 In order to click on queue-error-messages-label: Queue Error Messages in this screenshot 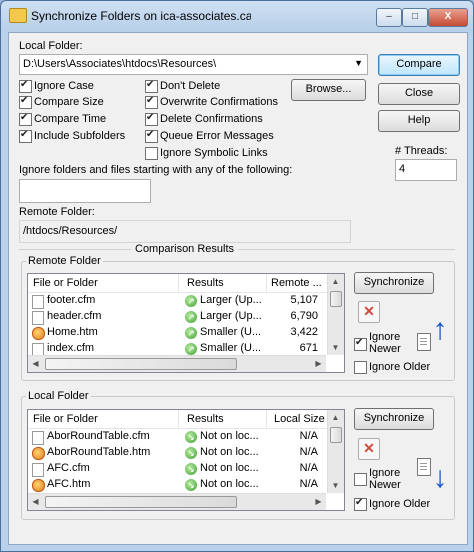, I will do `click(217, 136)`.